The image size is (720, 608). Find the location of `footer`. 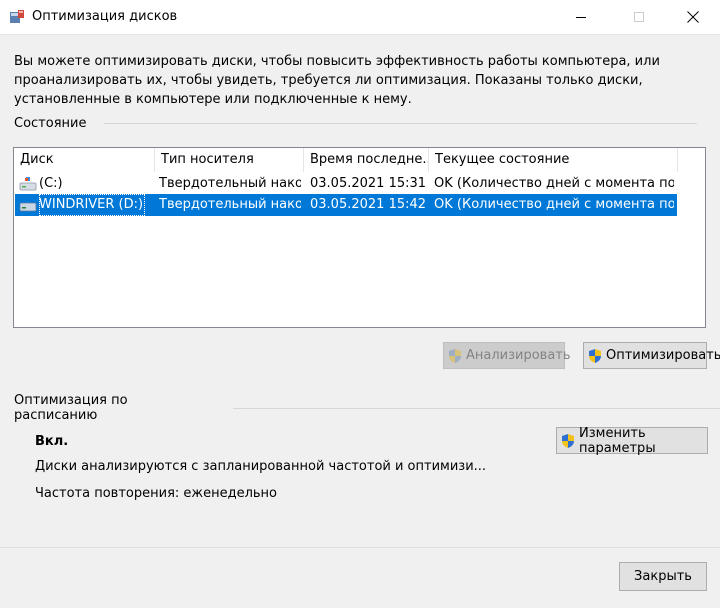

footer is located at coordinates (360, 577).